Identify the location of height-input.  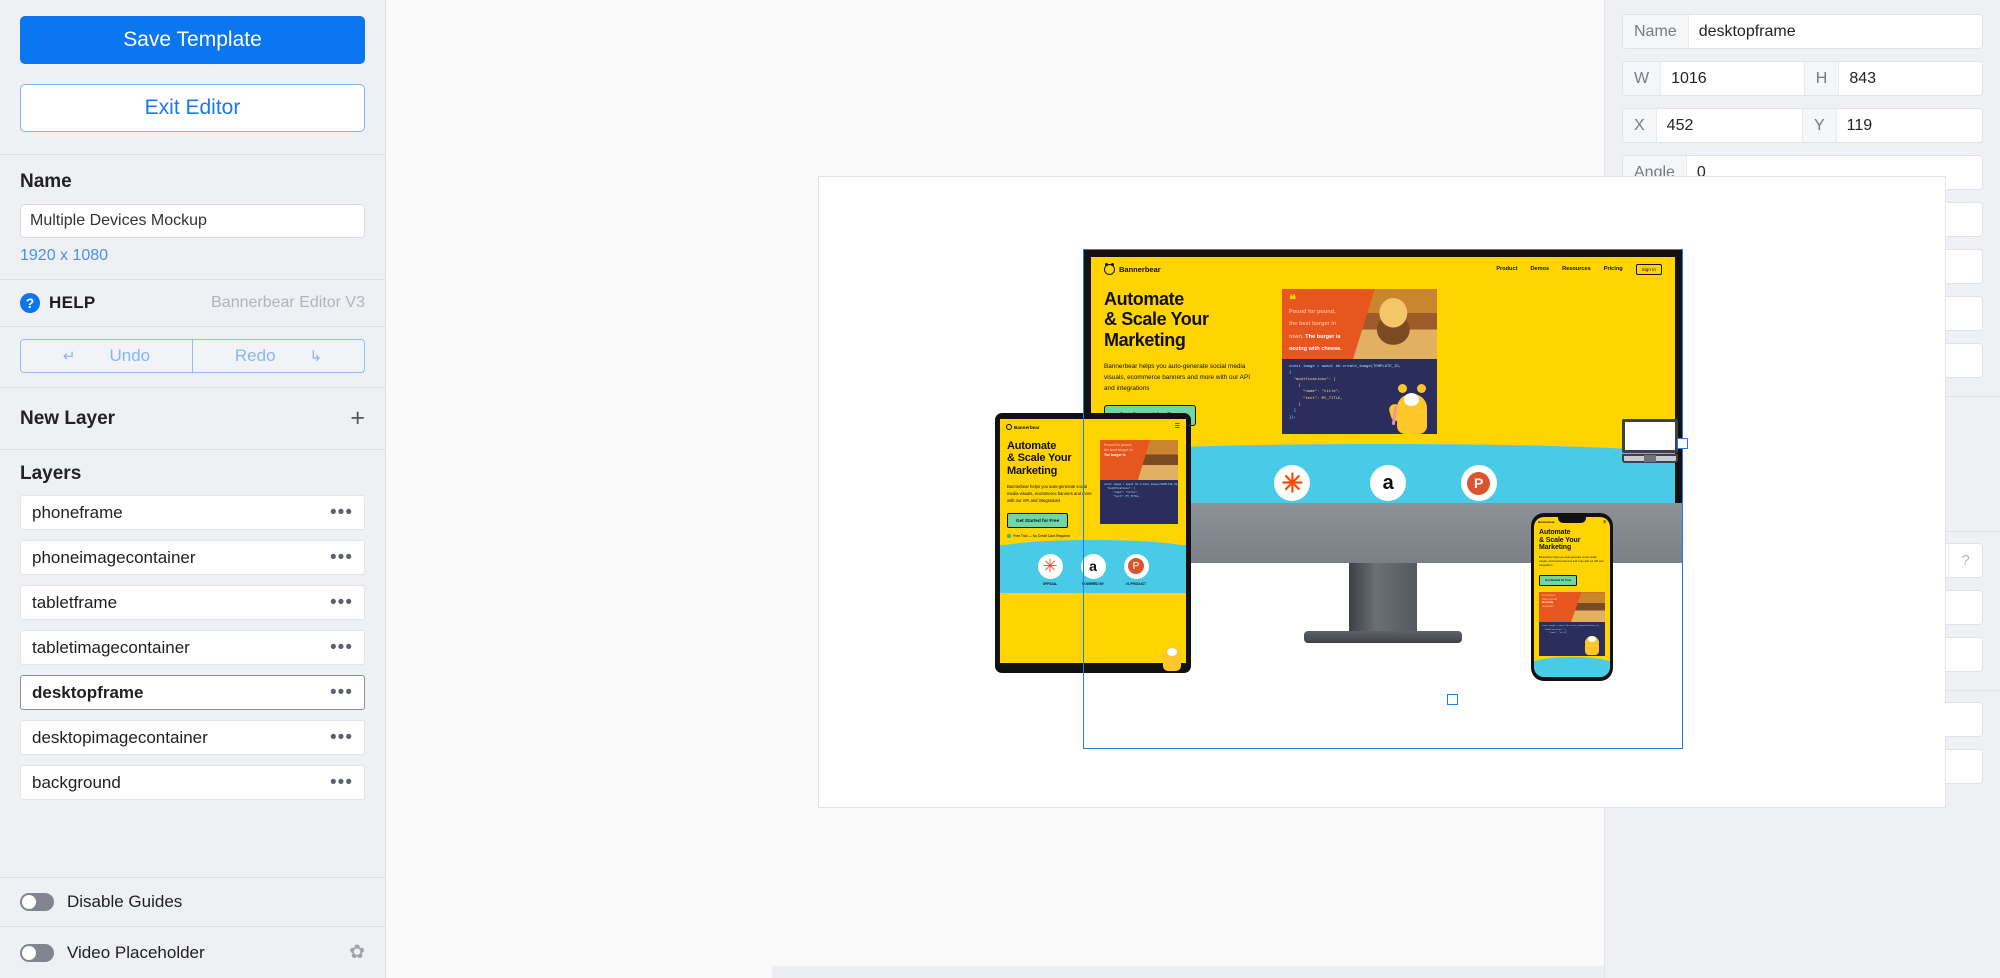
(1910, 78).